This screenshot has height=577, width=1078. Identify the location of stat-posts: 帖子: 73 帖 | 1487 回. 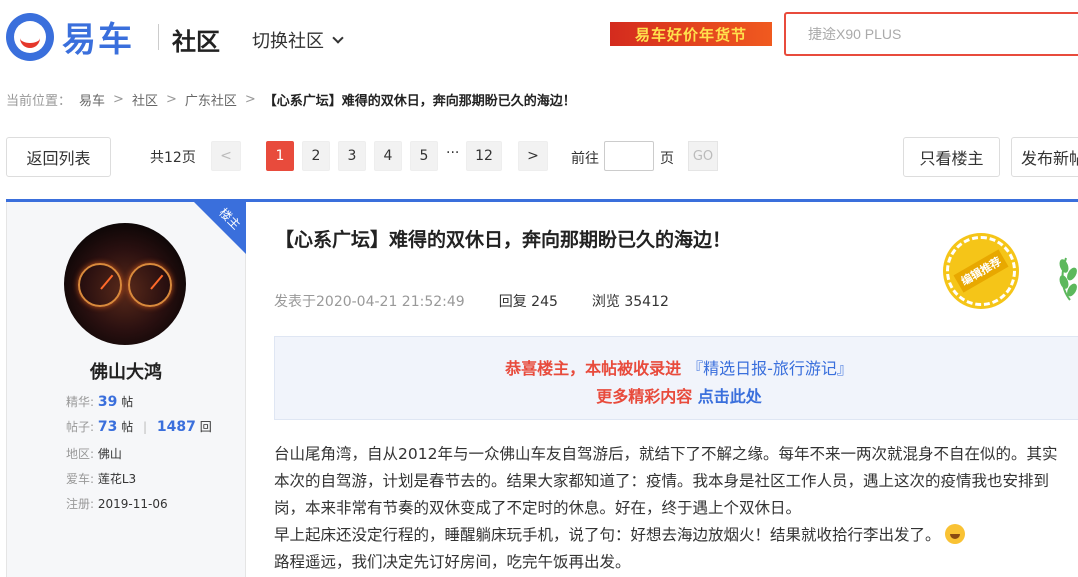
(139, 426).